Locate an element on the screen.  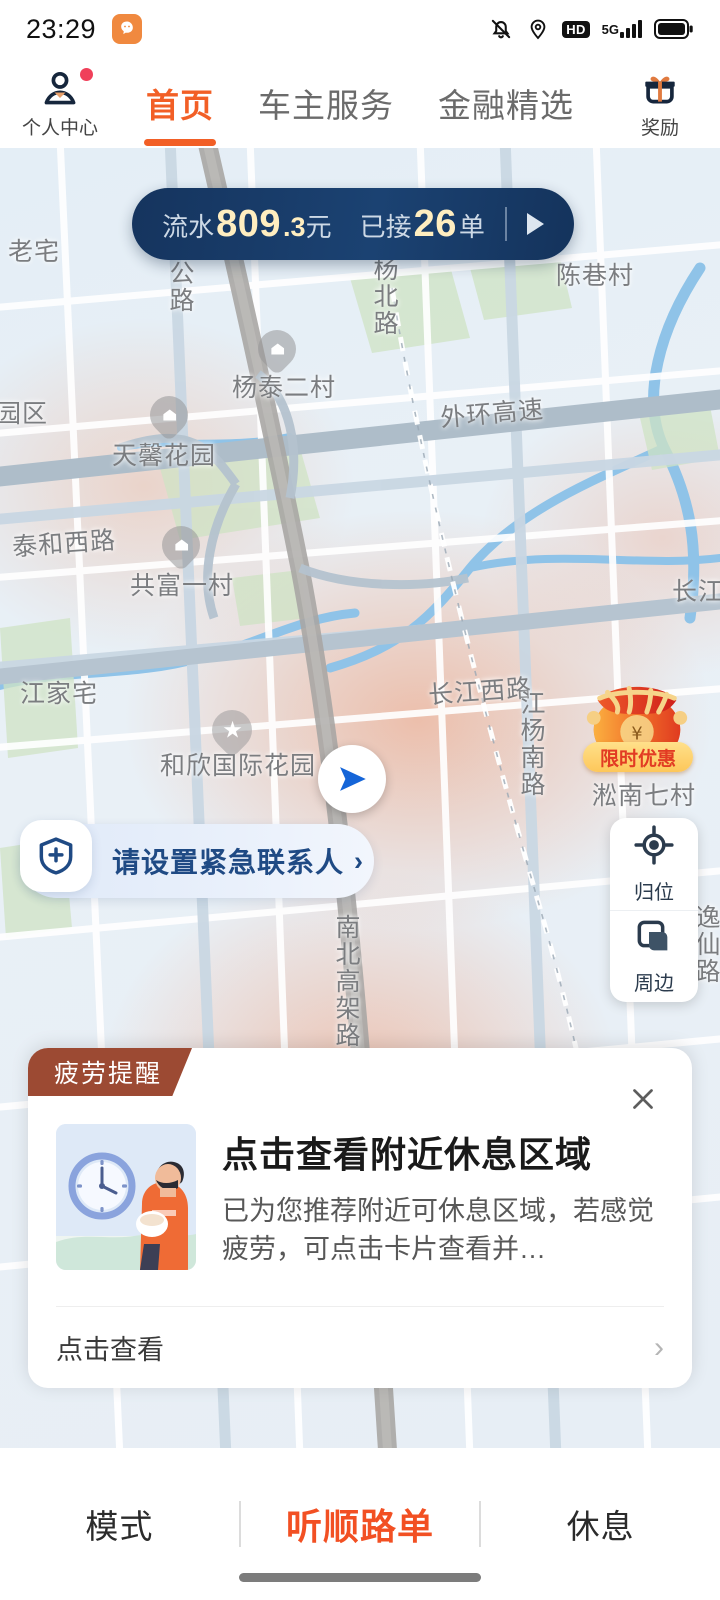
orders-group: 已接 26 单 is located at coordinates (422, 224).